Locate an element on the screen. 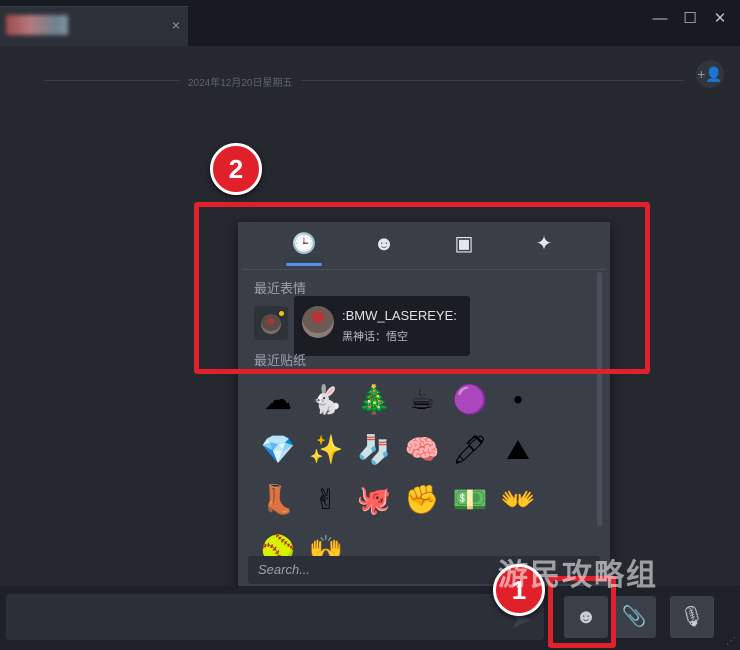 The image size is (740, 650). sticker-item: ✊ is located at coordinates (422, 500).